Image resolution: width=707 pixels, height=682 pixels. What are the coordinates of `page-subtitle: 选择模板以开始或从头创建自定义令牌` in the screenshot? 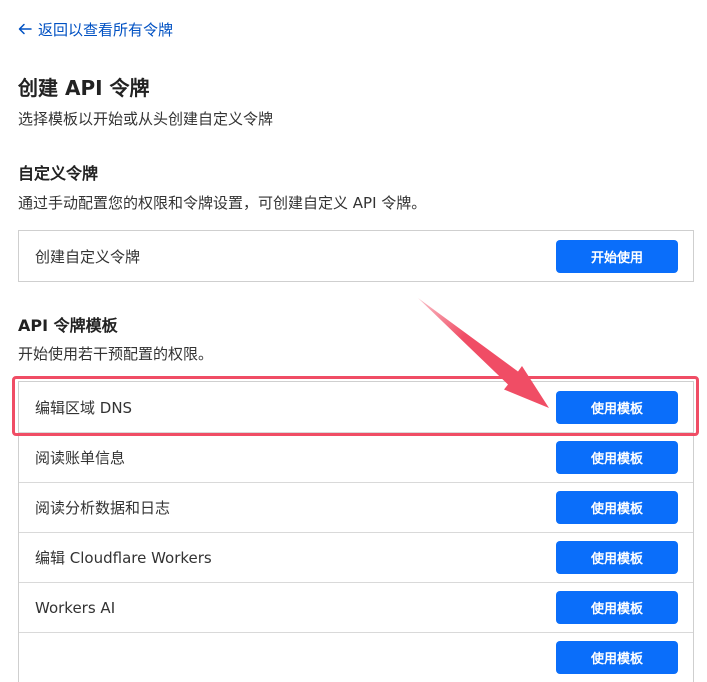 It's located at (146, 119).